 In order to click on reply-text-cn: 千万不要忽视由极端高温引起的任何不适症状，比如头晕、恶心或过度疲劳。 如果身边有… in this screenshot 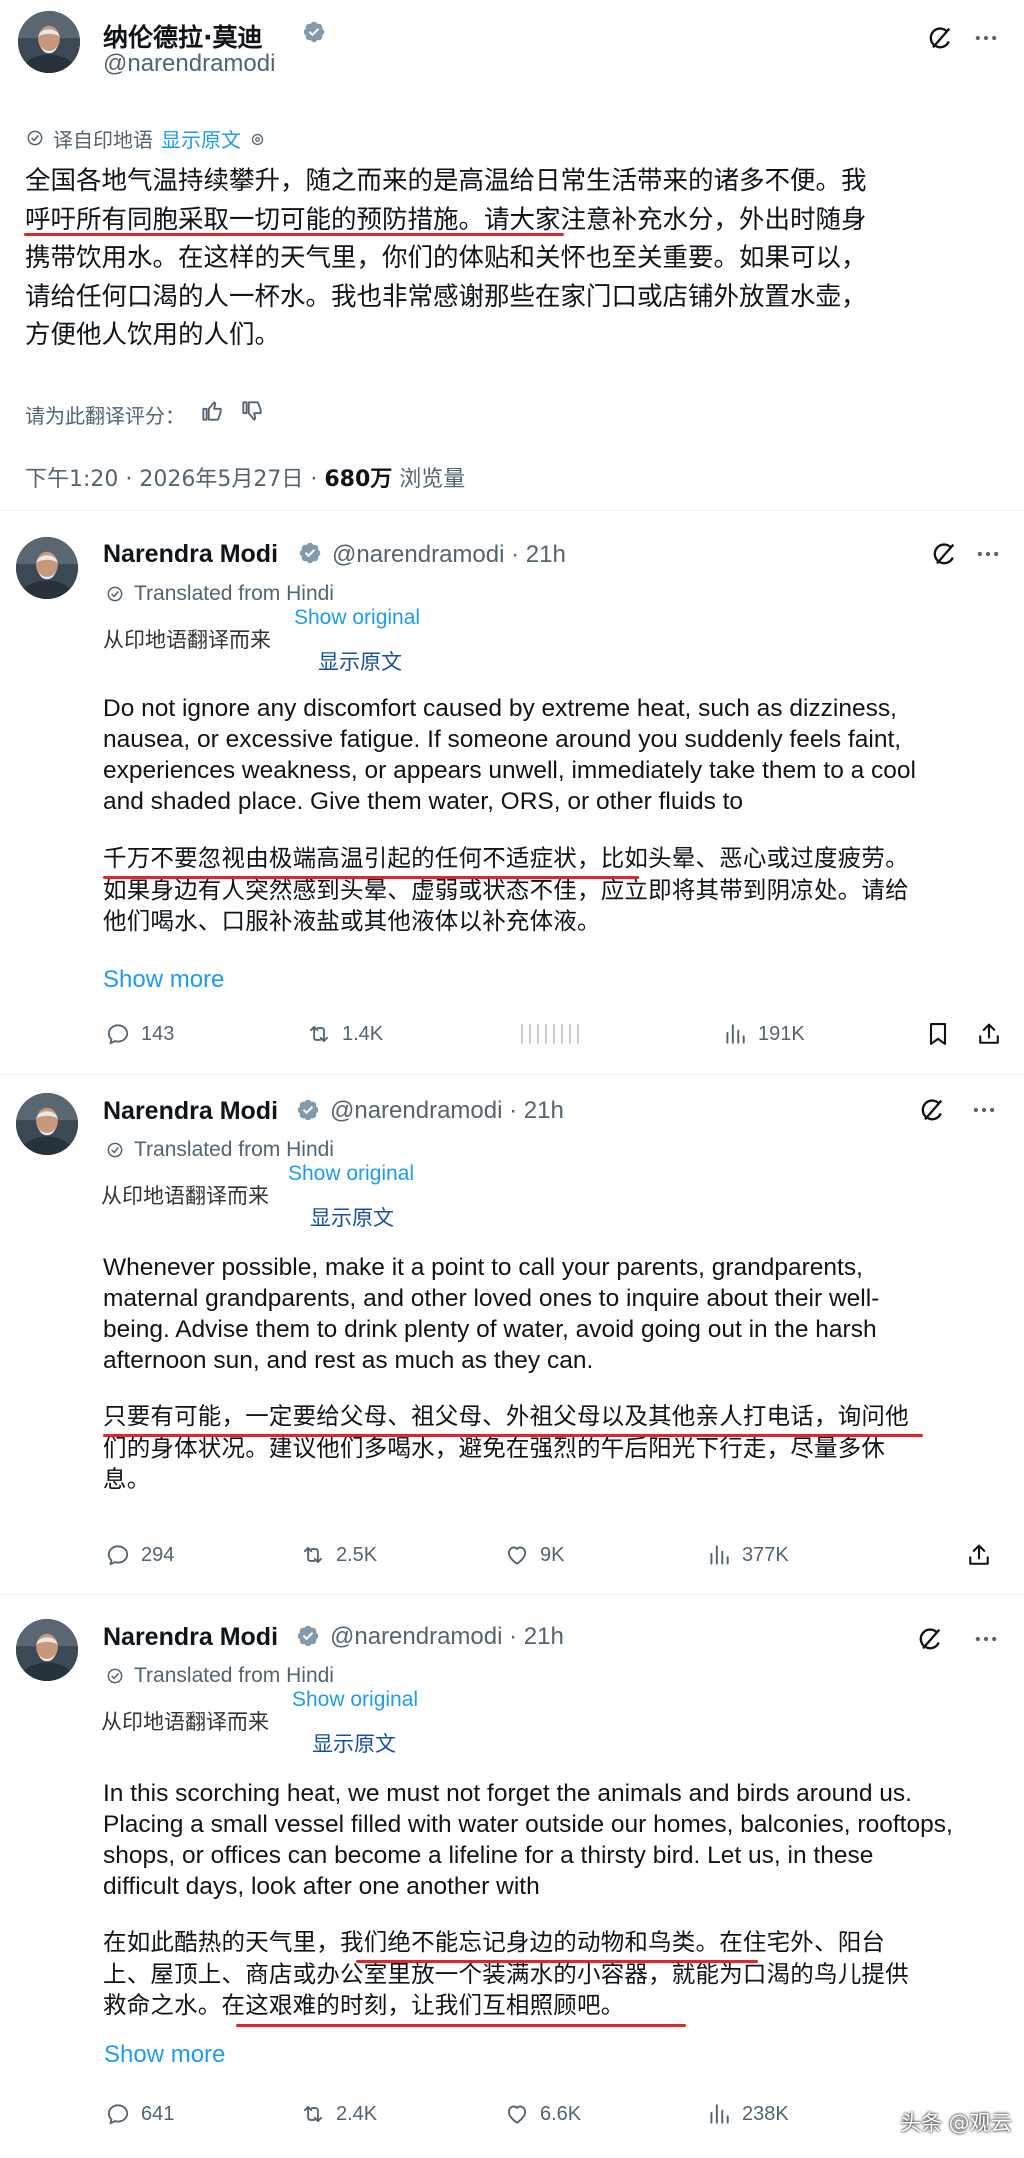, I will do `click(543, 890)`.